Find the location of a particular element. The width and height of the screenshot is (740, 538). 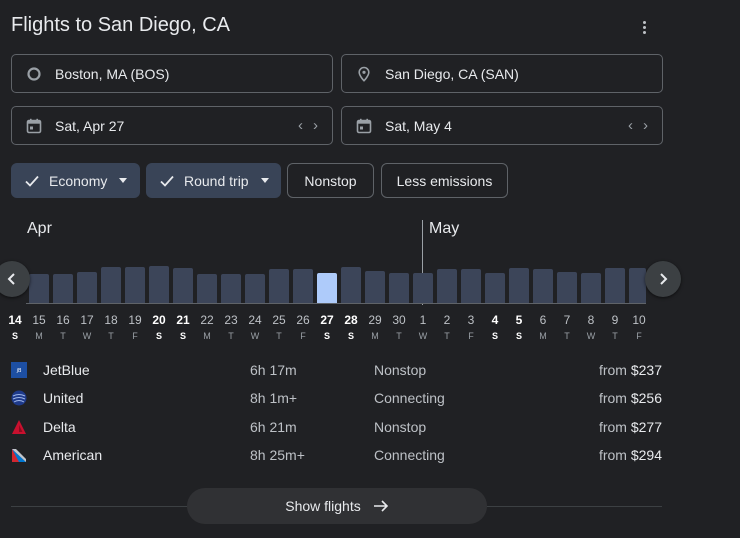

flight-duration: 6h 17m is located at coordinates (273, 370).